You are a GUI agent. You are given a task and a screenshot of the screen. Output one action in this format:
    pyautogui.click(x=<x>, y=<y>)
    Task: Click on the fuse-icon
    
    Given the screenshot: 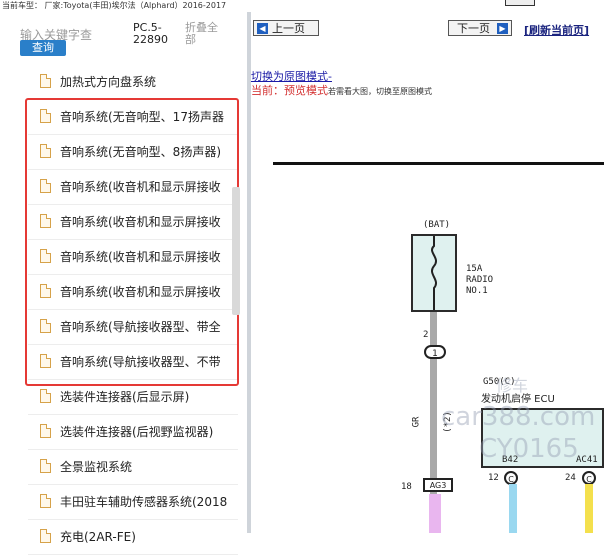 What is the action you would take?
    pyautogui.click(x=434, y=273)
    